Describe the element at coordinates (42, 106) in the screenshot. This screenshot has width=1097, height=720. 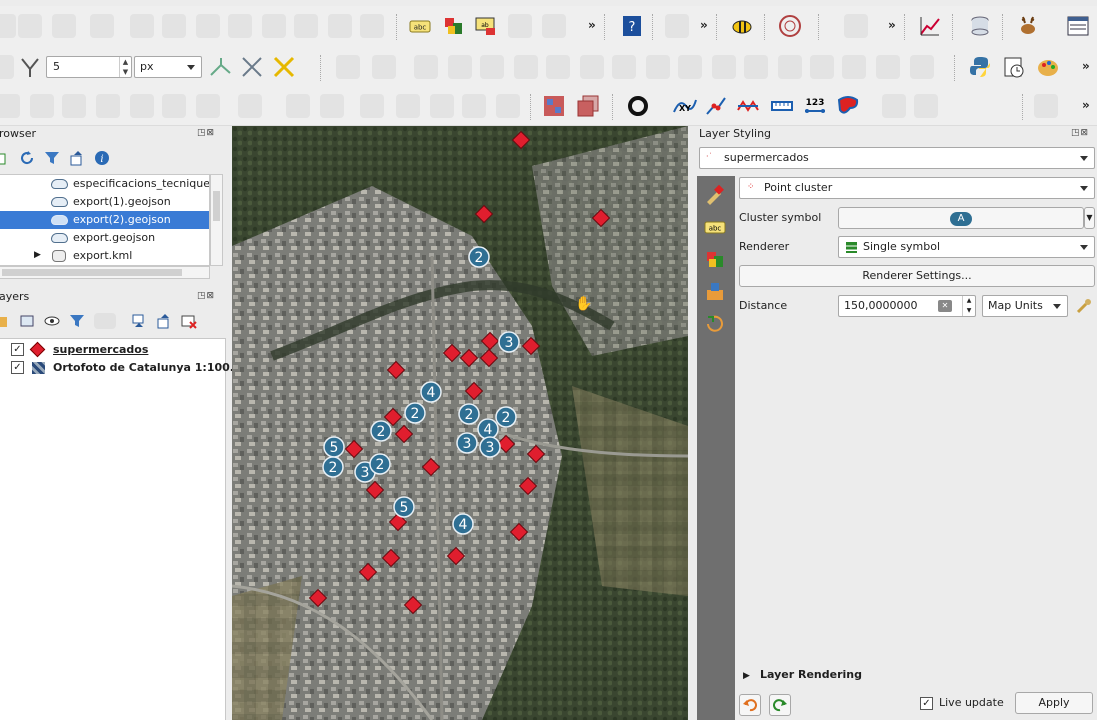
I see `rectangle-tool-icon` at that location.